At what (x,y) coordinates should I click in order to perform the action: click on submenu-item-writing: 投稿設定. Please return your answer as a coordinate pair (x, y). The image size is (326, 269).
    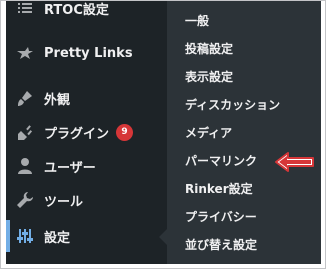
    Looking at the image, I should click on (209, 48).